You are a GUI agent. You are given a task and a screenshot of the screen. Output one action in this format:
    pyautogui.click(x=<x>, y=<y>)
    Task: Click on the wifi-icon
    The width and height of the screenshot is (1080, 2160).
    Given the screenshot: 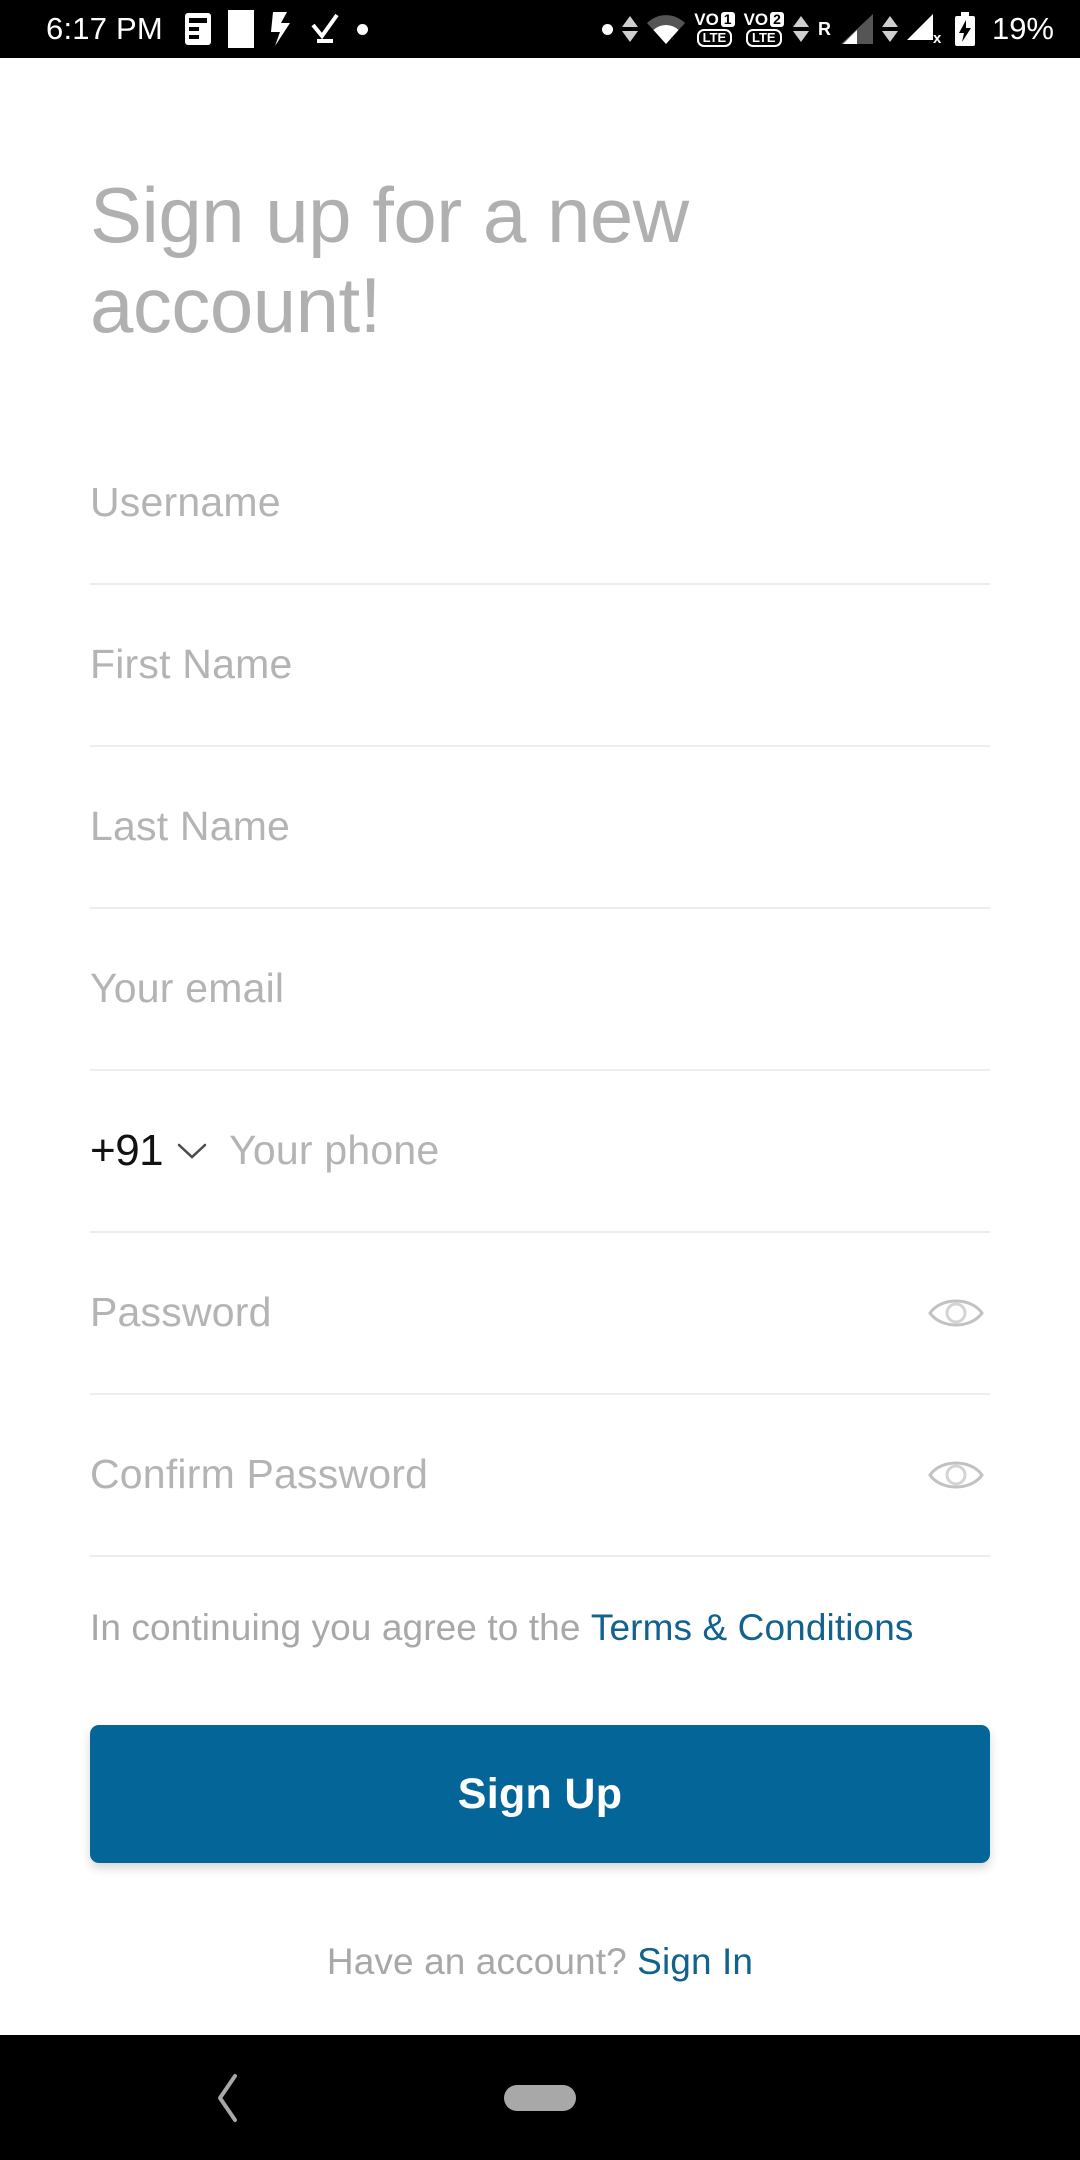 What is the action you would take?
    pyautogui.click(x=666, y=29)
    